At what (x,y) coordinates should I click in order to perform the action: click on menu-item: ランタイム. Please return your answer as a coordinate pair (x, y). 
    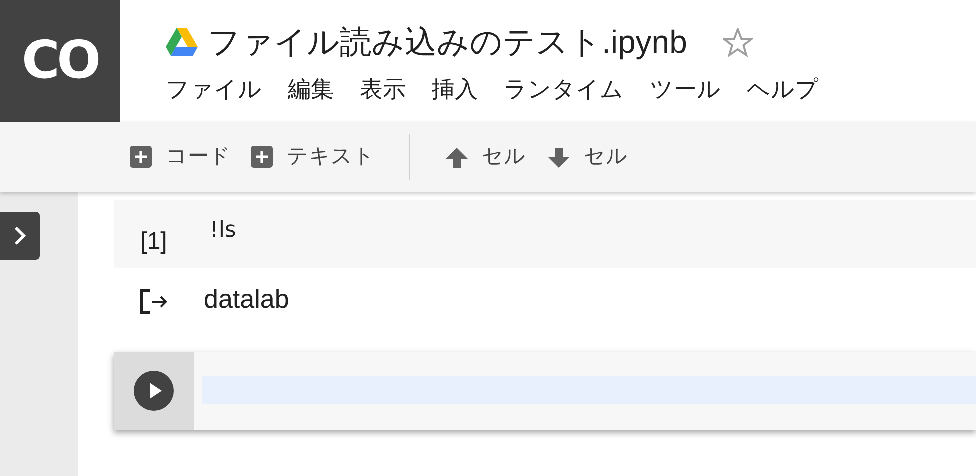
    Looking at the image, I should click on (564, 89).